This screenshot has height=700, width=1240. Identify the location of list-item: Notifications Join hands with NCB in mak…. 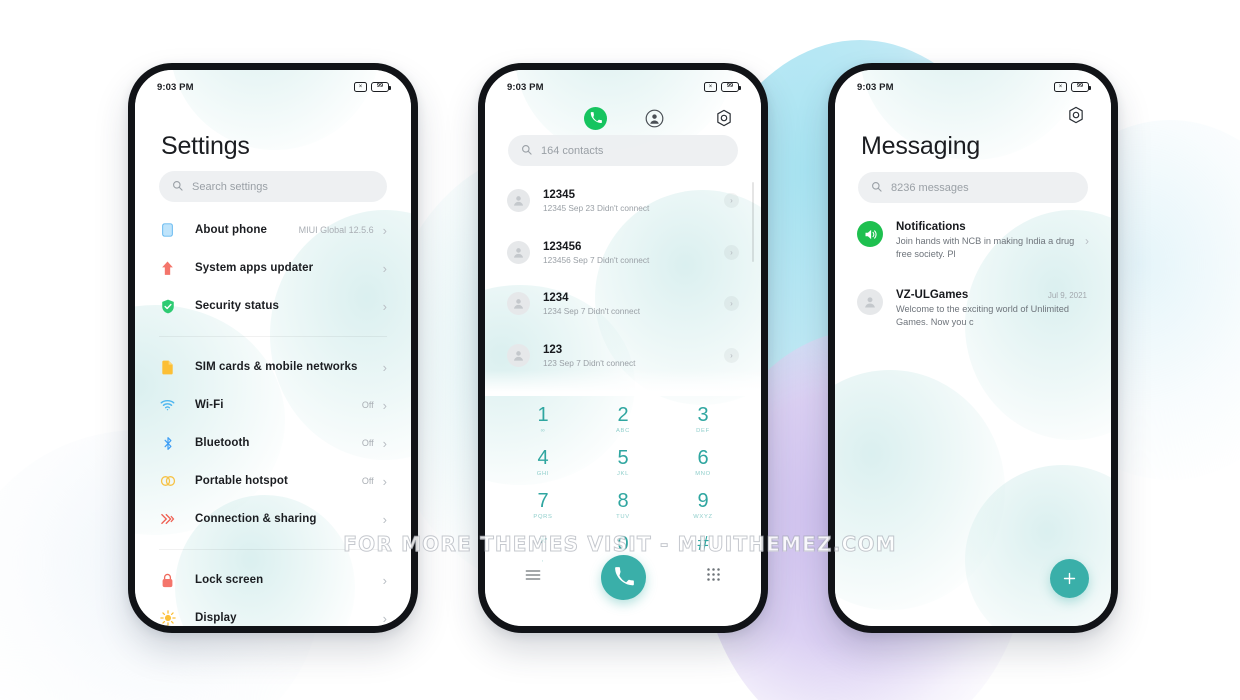
(973, 240).